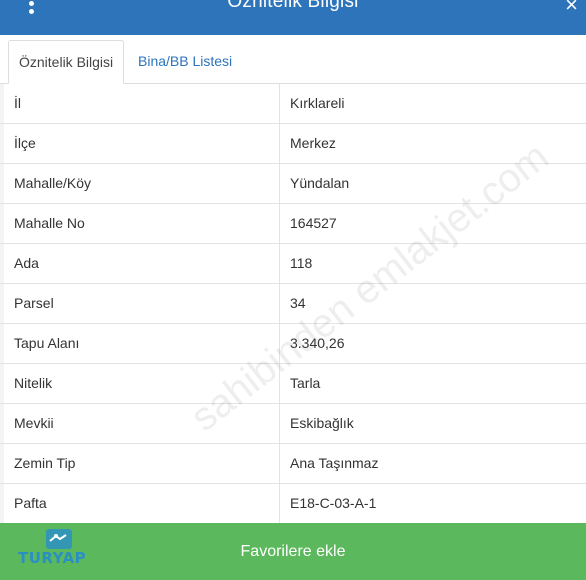 The width and height of the screenshot is (586, 580). I want to click on tab-building-list: Bina/BB Listesi, so click(185, 62).